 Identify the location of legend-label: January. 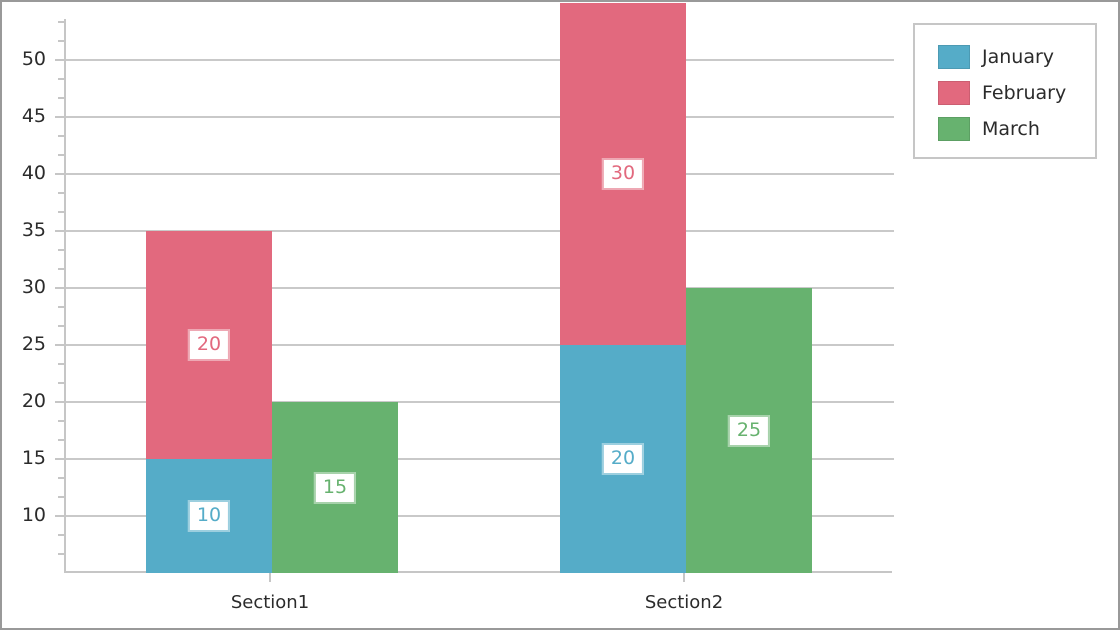
(1018, 56).